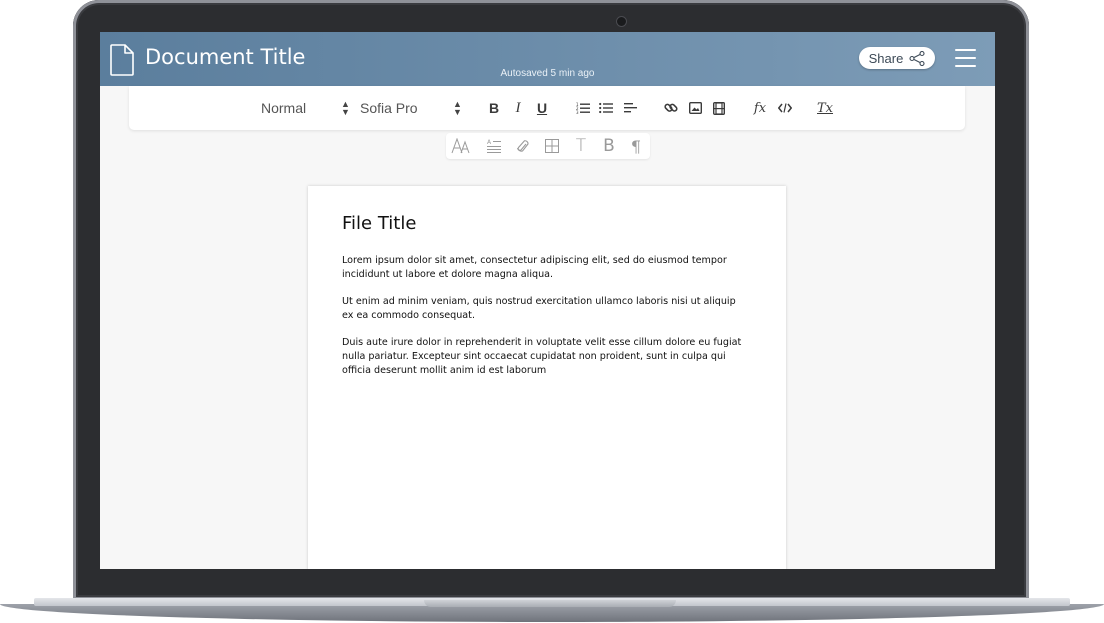 The width and height of the screenshot is (1104, 623). What do you see at coordinates (518, 108) in the screenshot?
I see `italic-button: I` at bounding box center [518, 108].